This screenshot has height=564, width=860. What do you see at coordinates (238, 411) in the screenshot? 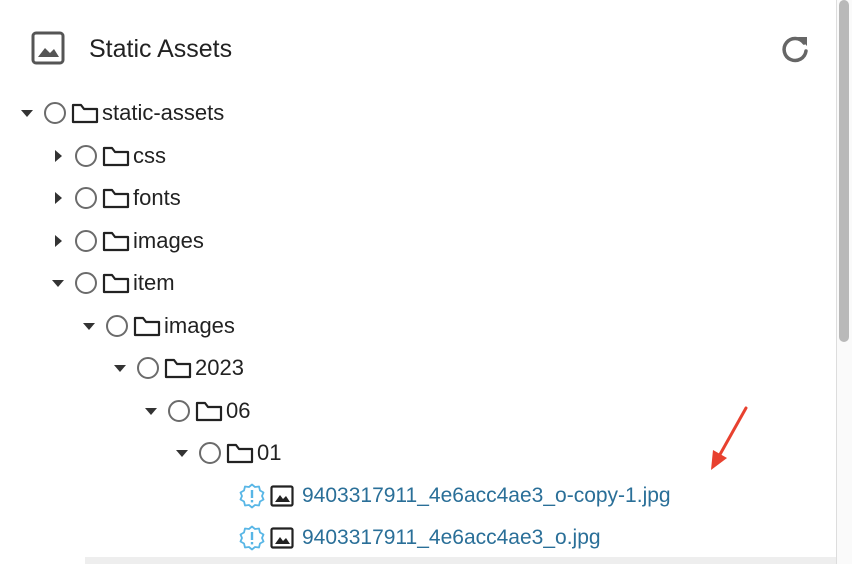
I see `folder-label: 06` at bounding box center [238, 411].